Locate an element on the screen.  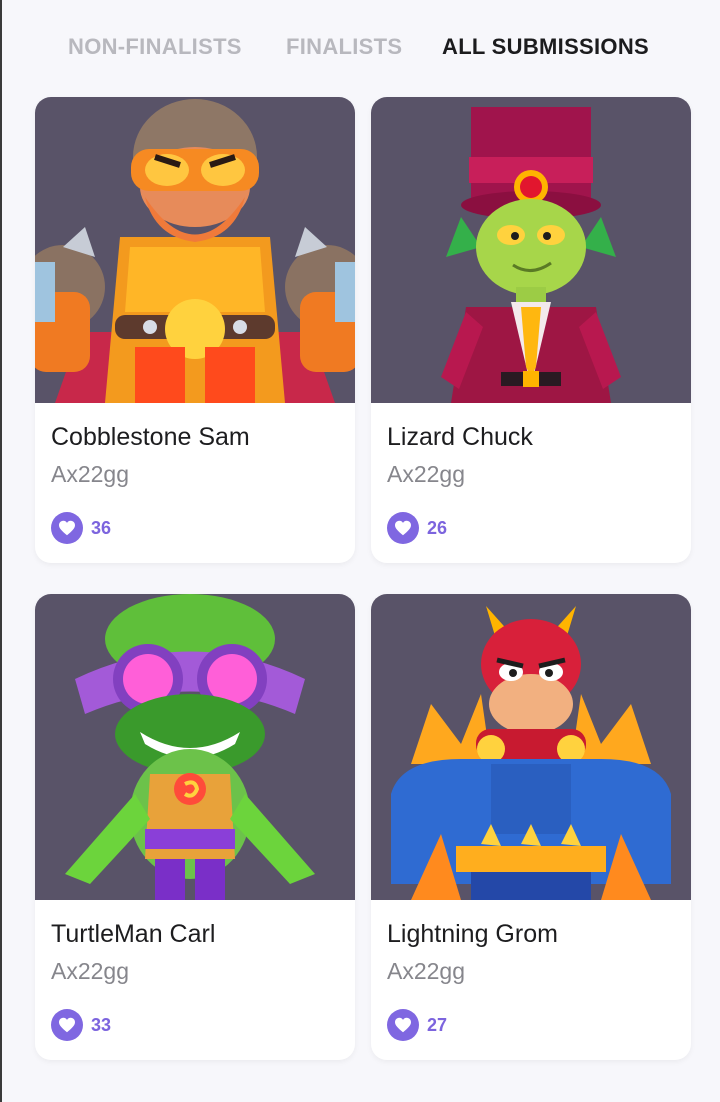
submission-title: TurtleMan Carl is located at coordinates (133, 934).